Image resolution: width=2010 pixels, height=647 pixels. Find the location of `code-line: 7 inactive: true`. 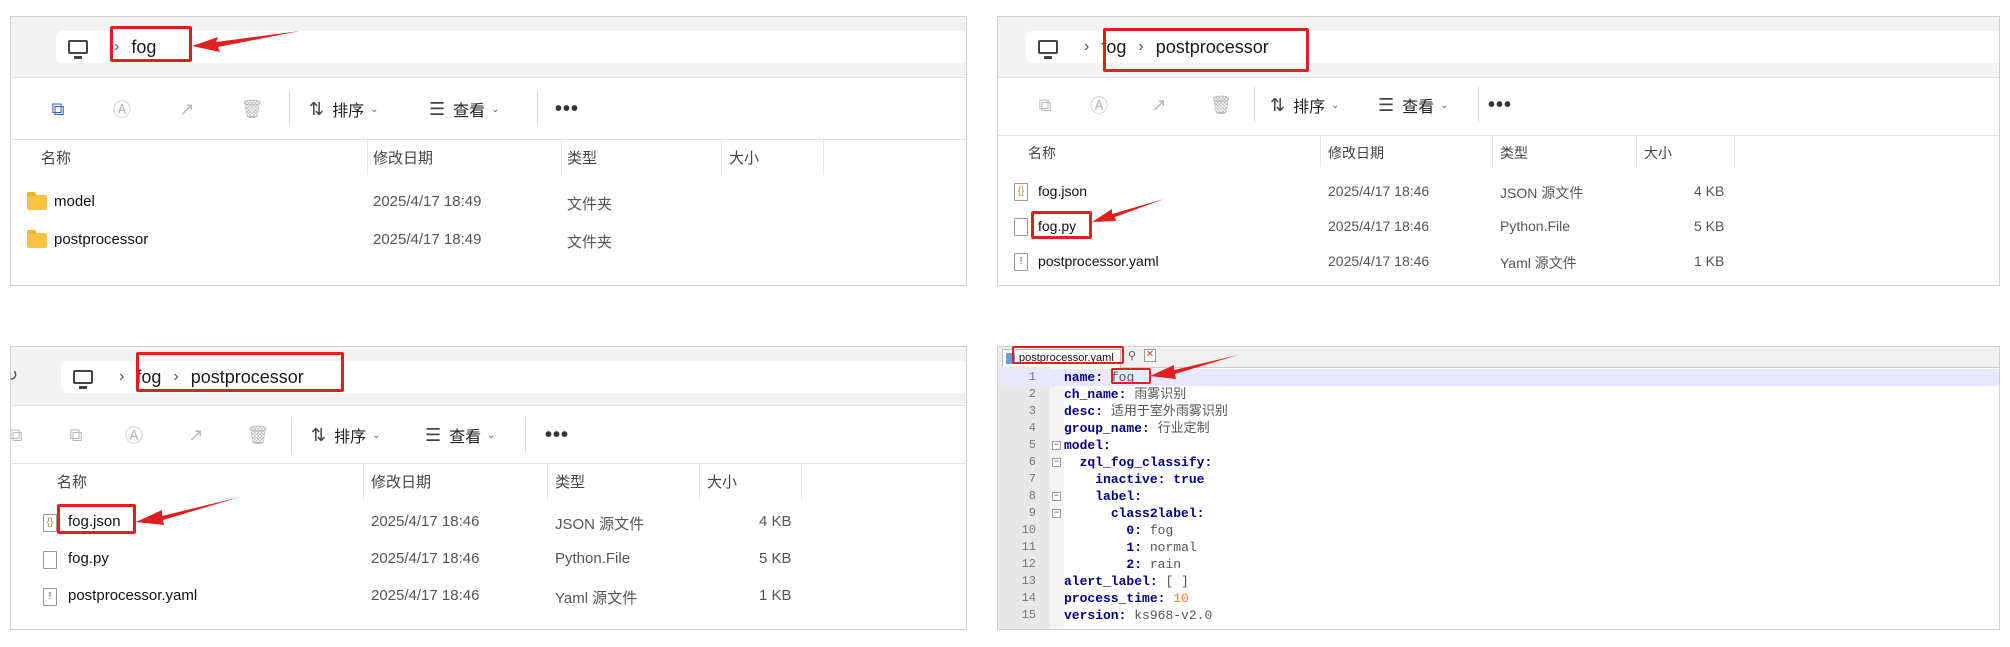

code-line: 7 inactive: true is located at coordinates (1498, 479).